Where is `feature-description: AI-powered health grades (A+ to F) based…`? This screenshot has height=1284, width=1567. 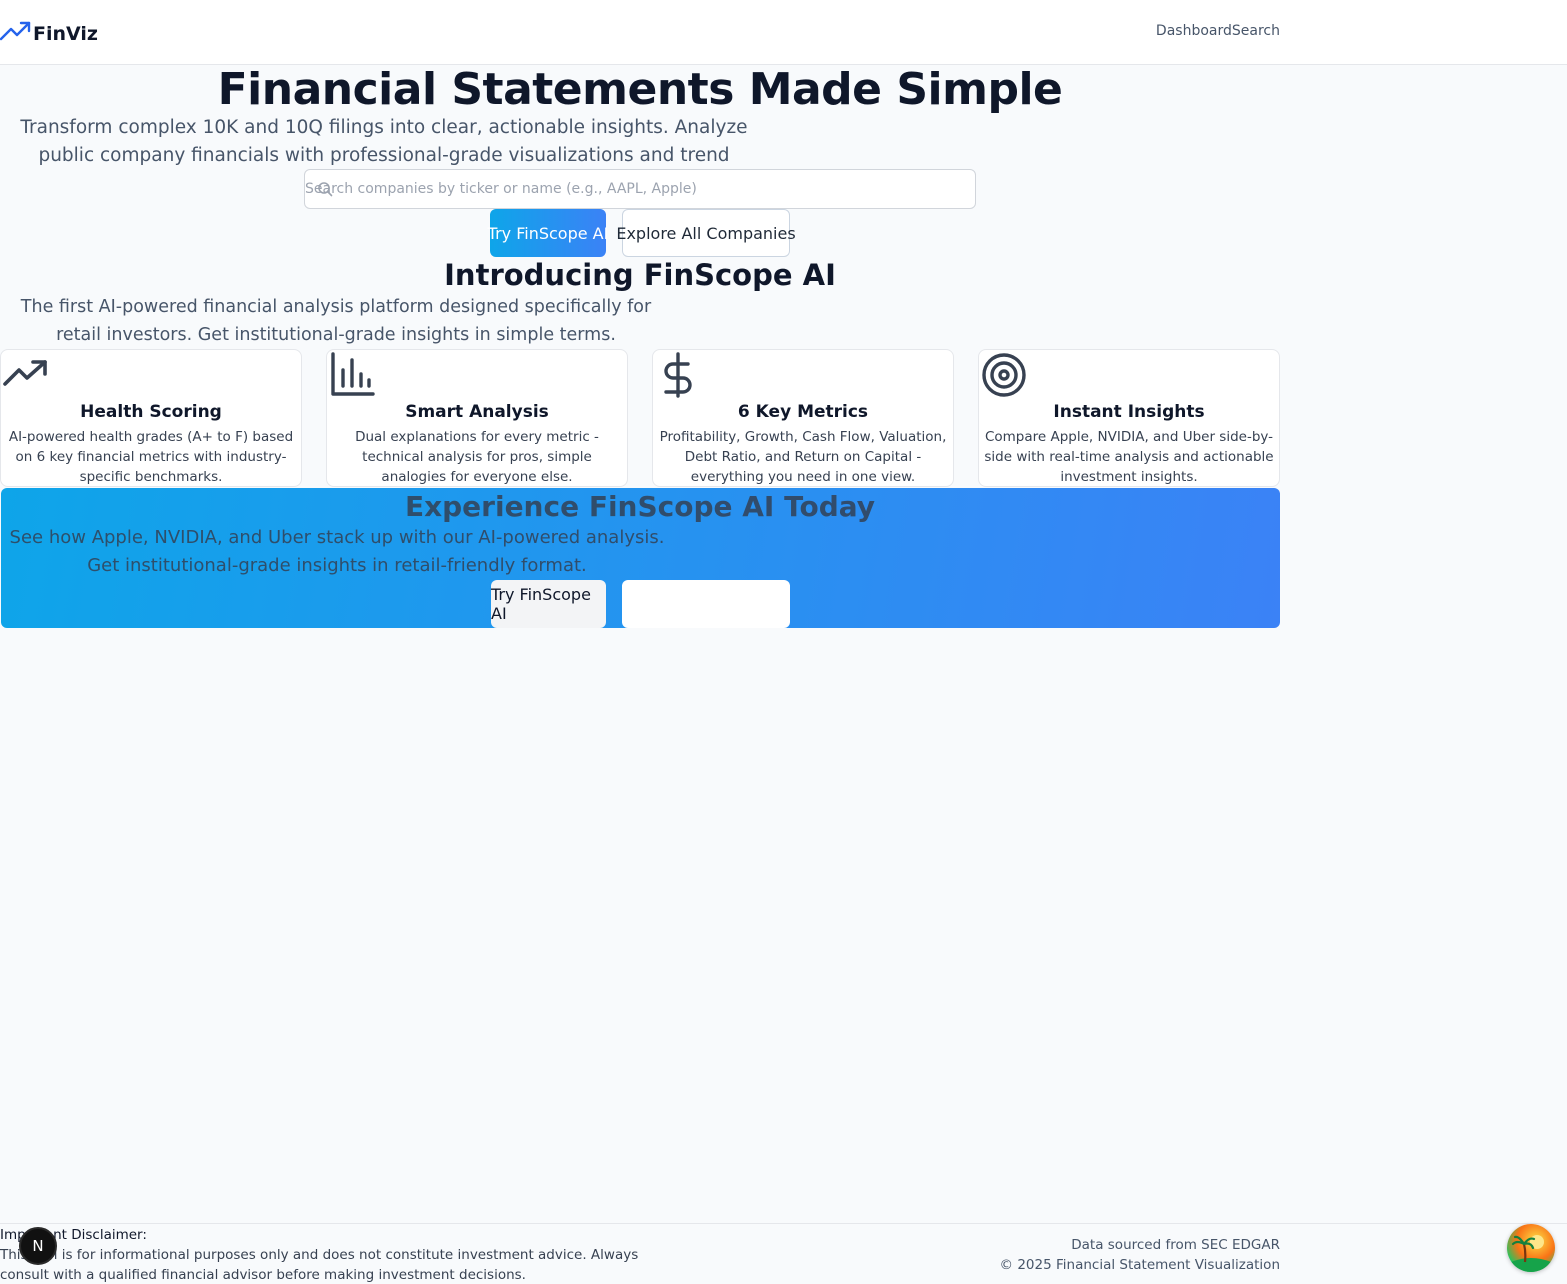
feature-description: AI-powered health grades (A+ to F) based… is located at coordinates (151, 457).